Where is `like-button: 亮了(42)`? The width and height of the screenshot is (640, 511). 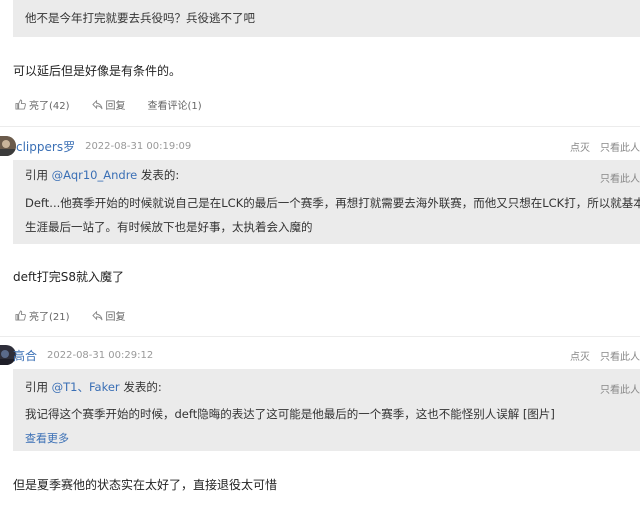
like-button: 亮了(42) is located at coordinates (42, 104).